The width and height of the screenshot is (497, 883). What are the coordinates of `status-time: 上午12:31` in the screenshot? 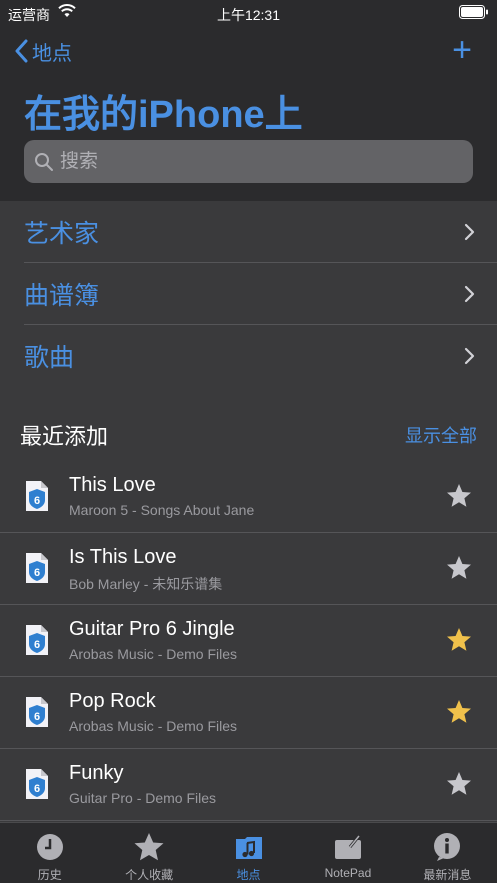 It's located at (248, 15).